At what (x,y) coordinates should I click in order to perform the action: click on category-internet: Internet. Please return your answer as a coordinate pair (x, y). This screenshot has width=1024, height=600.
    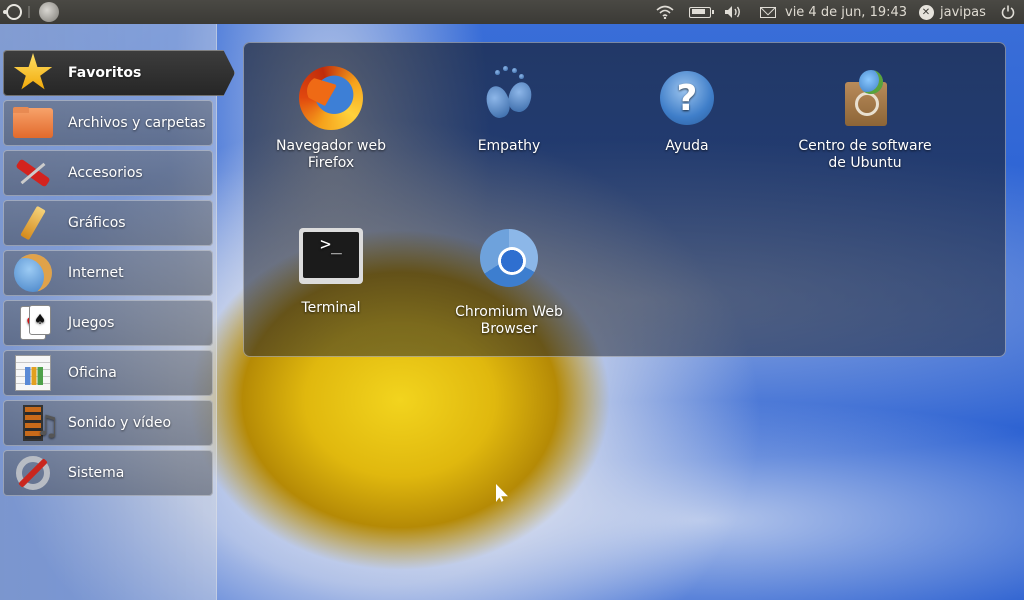
    Looking at the image, I should click on (108, 273).